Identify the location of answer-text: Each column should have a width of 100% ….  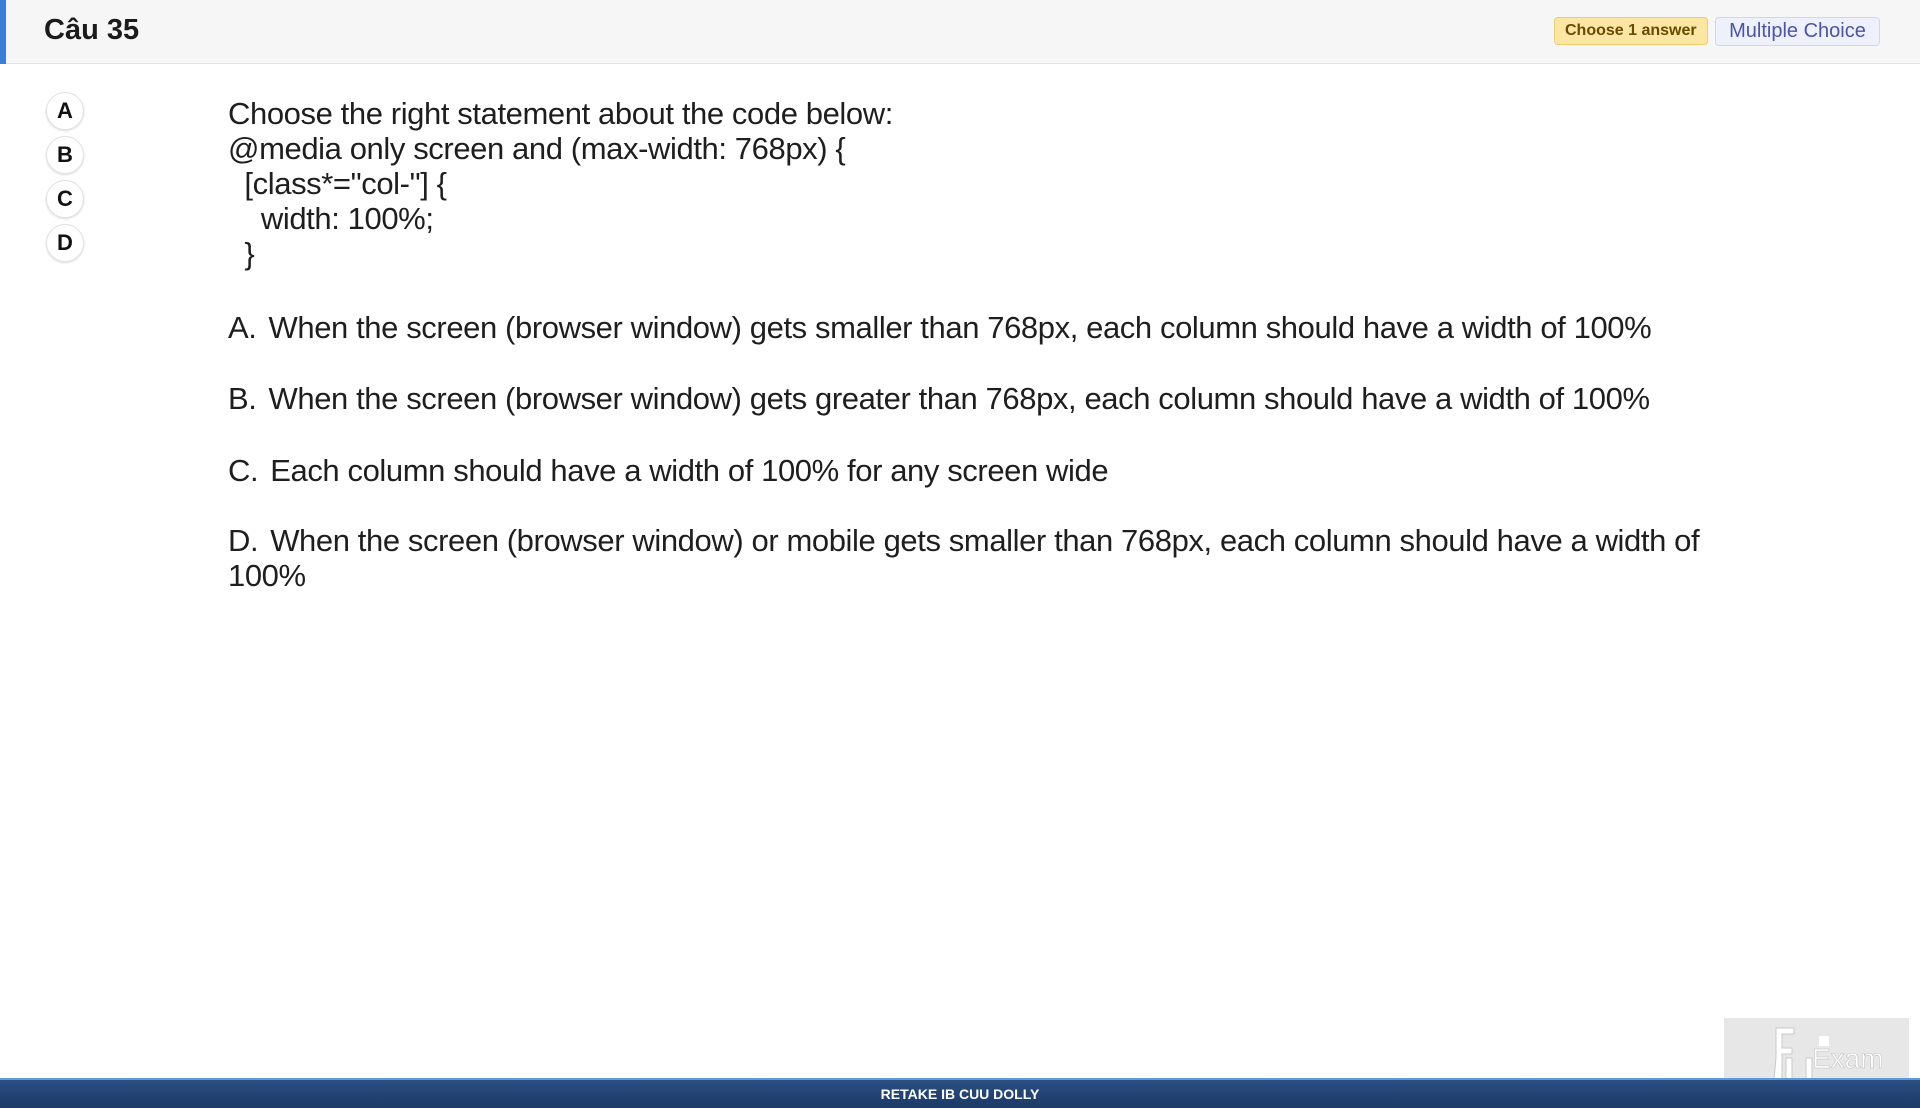
(689, 470).